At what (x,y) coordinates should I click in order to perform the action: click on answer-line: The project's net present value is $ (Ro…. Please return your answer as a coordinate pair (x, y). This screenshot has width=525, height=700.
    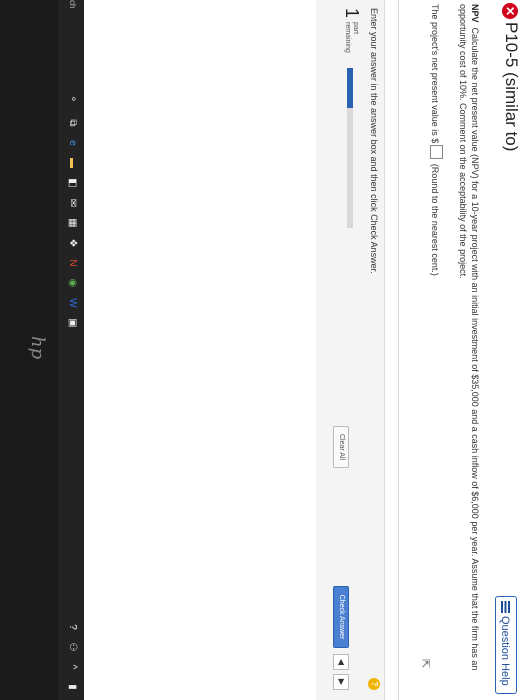
    Looking at the image, I should click on (436, 140).